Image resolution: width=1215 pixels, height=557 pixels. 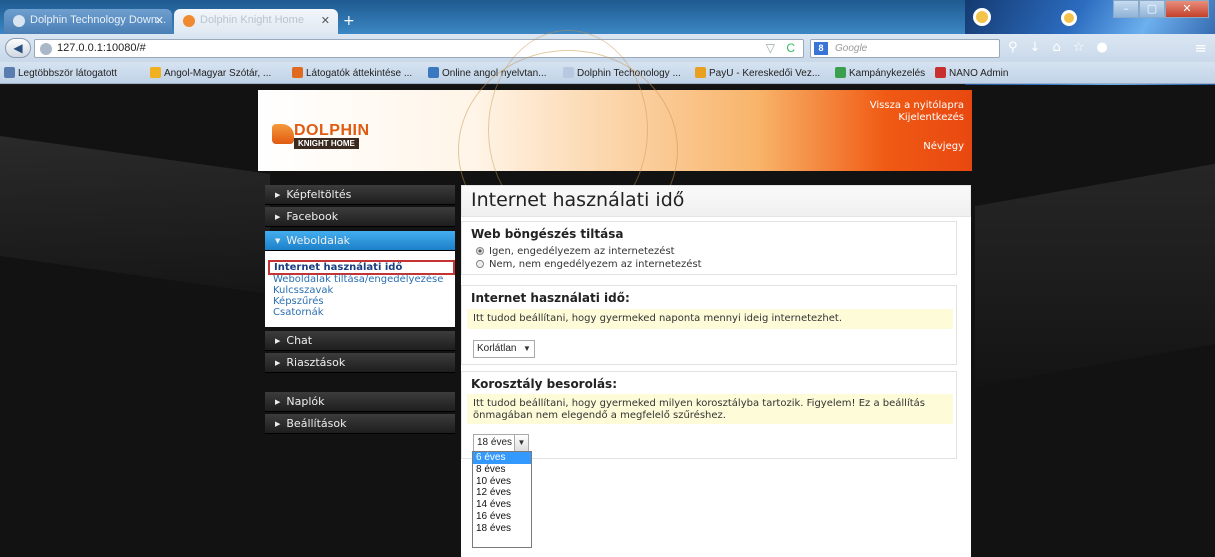 I want to click on bookmark-item: Legtöbbször látogatott, so click(x=60, y=73).